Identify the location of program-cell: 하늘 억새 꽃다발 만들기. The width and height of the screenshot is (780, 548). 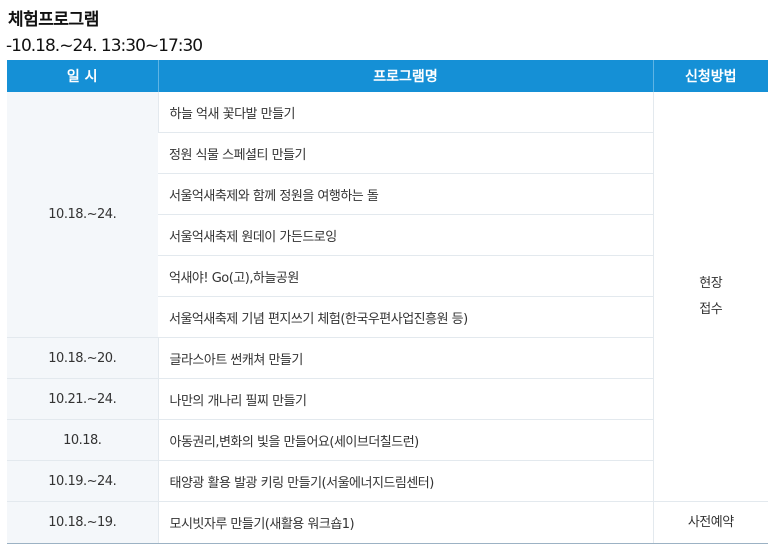
(405, 112).